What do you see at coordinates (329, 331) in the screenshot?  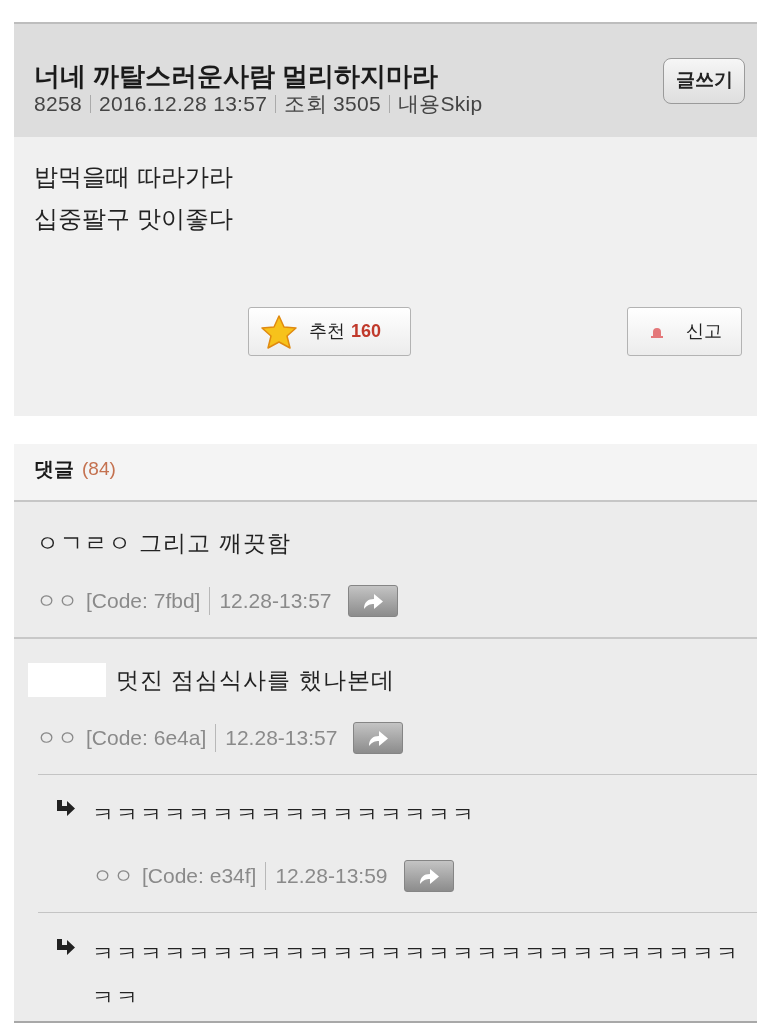 I see `recommend-button: 추천 160` at bounding box center [329, 331].